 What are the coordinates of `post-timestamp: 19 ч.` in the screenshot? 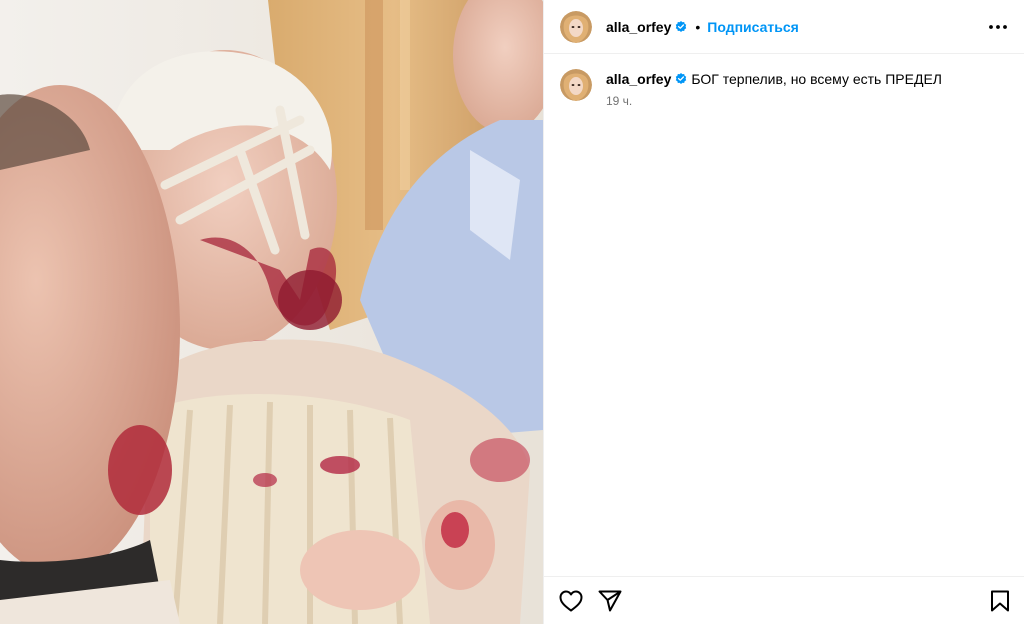 It's located at (774, 101).